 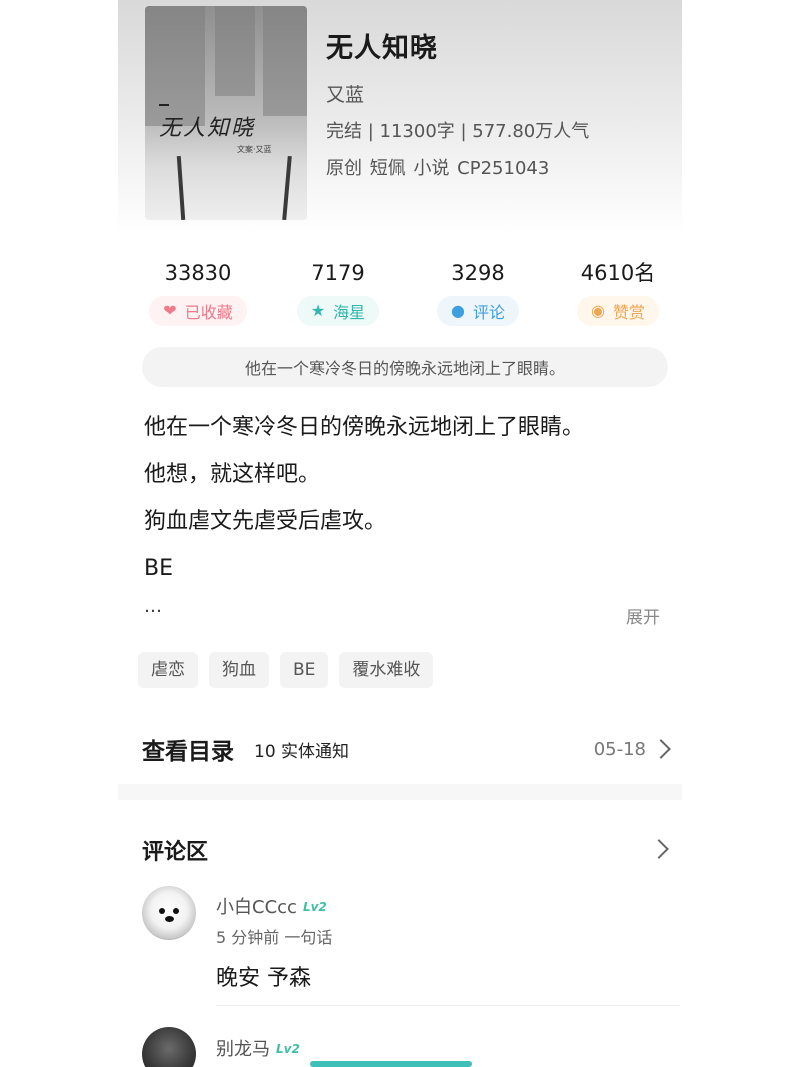 What do you see at coordinates (207, 128) in the screenshot?
I see `cover-title-art: 无人知晓` at bounding box center [207, 128].